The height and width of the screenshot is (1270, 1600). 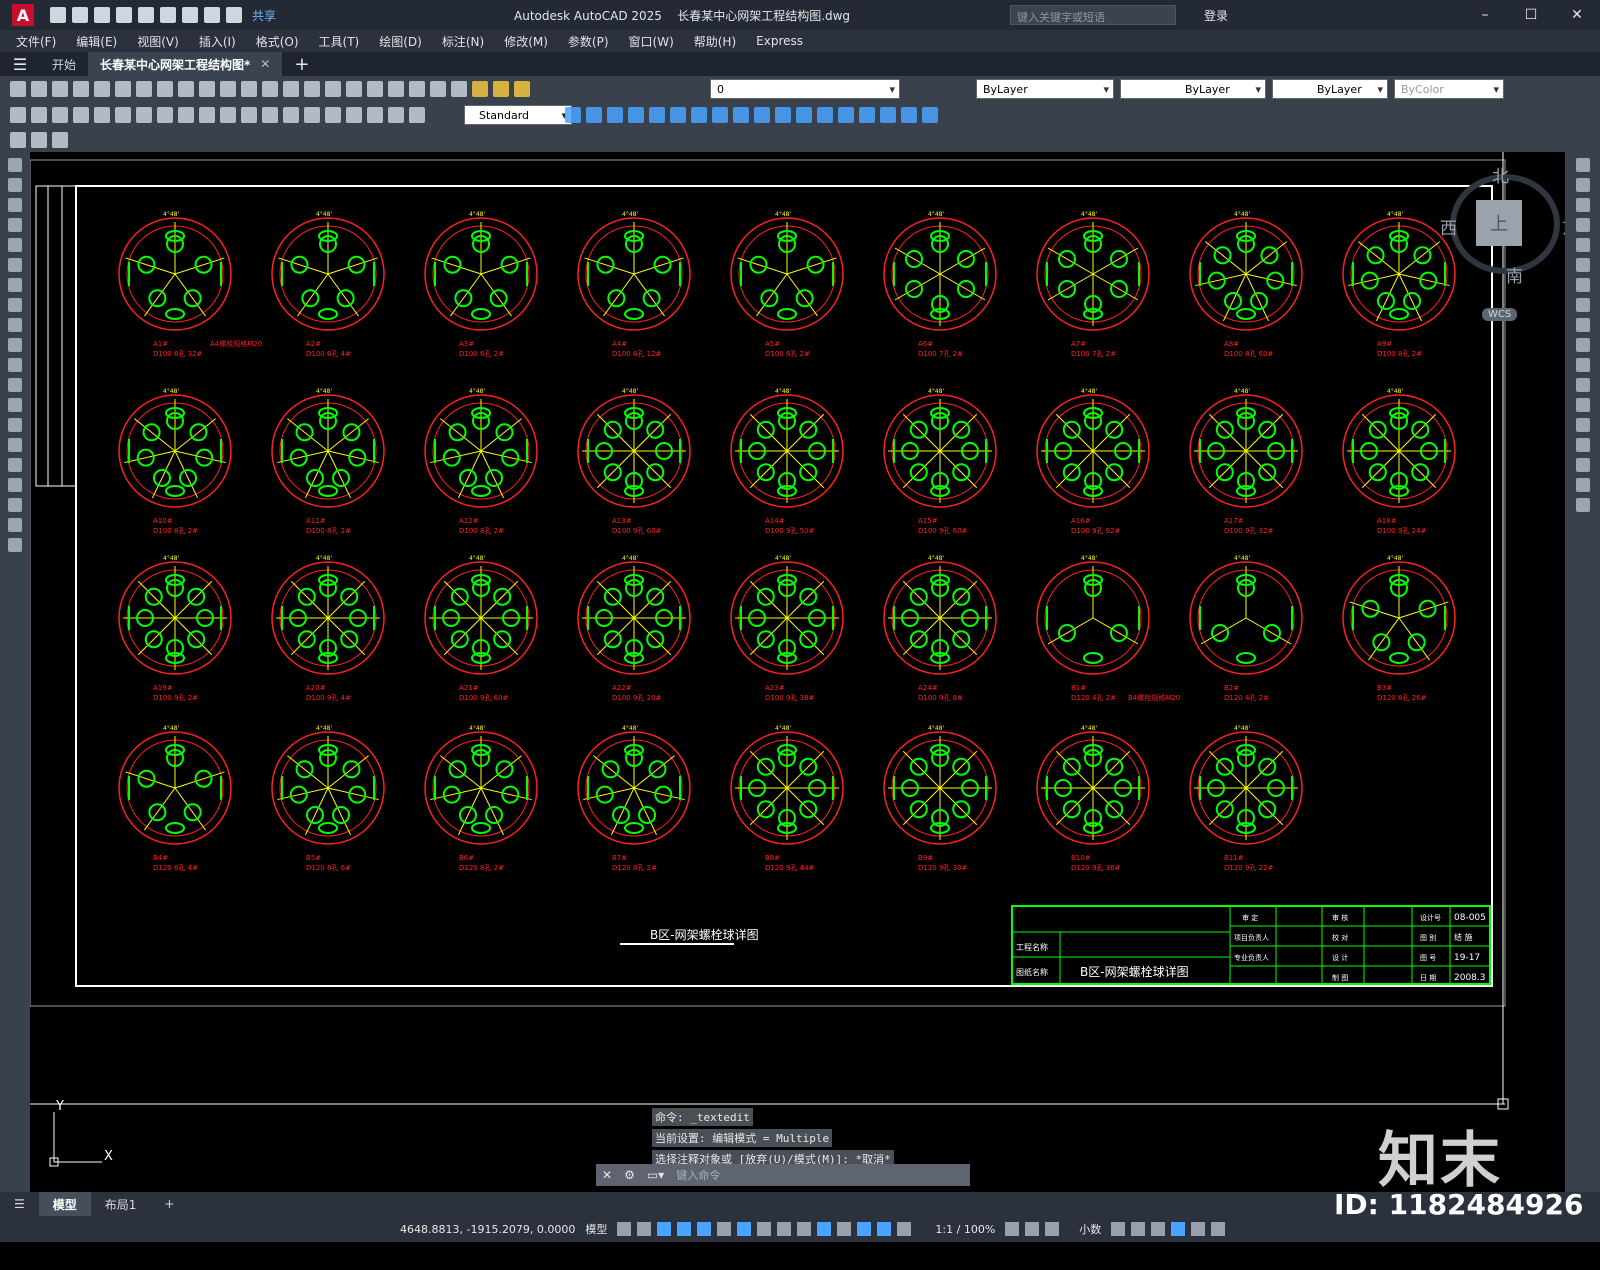 I want to click on menu-help: 帮助(H), so click(x=715, y=41).